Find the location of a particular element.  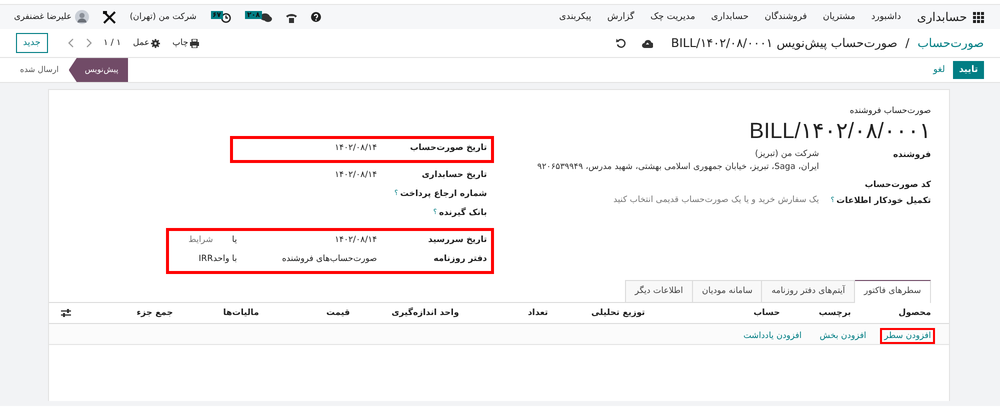

menu-item: پیکربندی is located at coordinates (575, 17).